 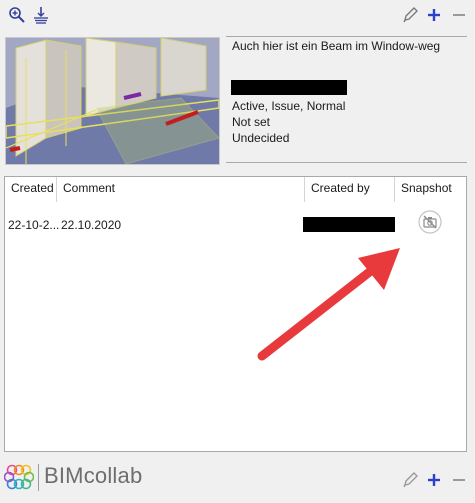 I want to click on column-header-comment: Comment, so click(x=181, y=189).